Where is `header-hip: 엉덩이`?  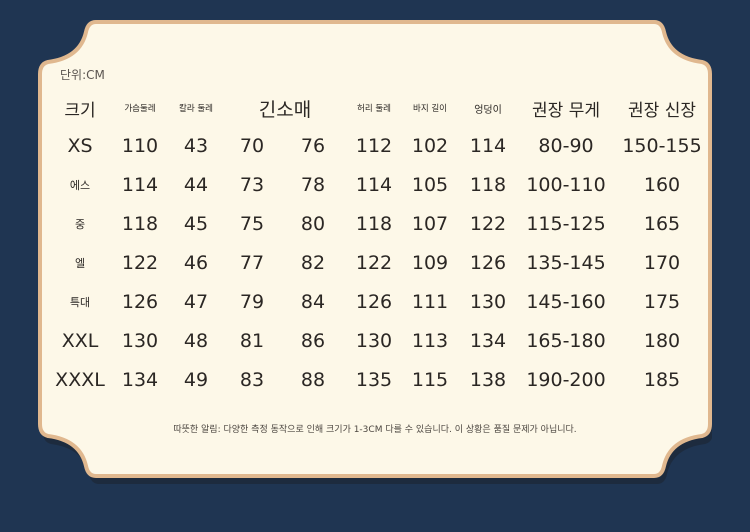 header-hip: 엉덩이 is located at coordinates (488, 110).